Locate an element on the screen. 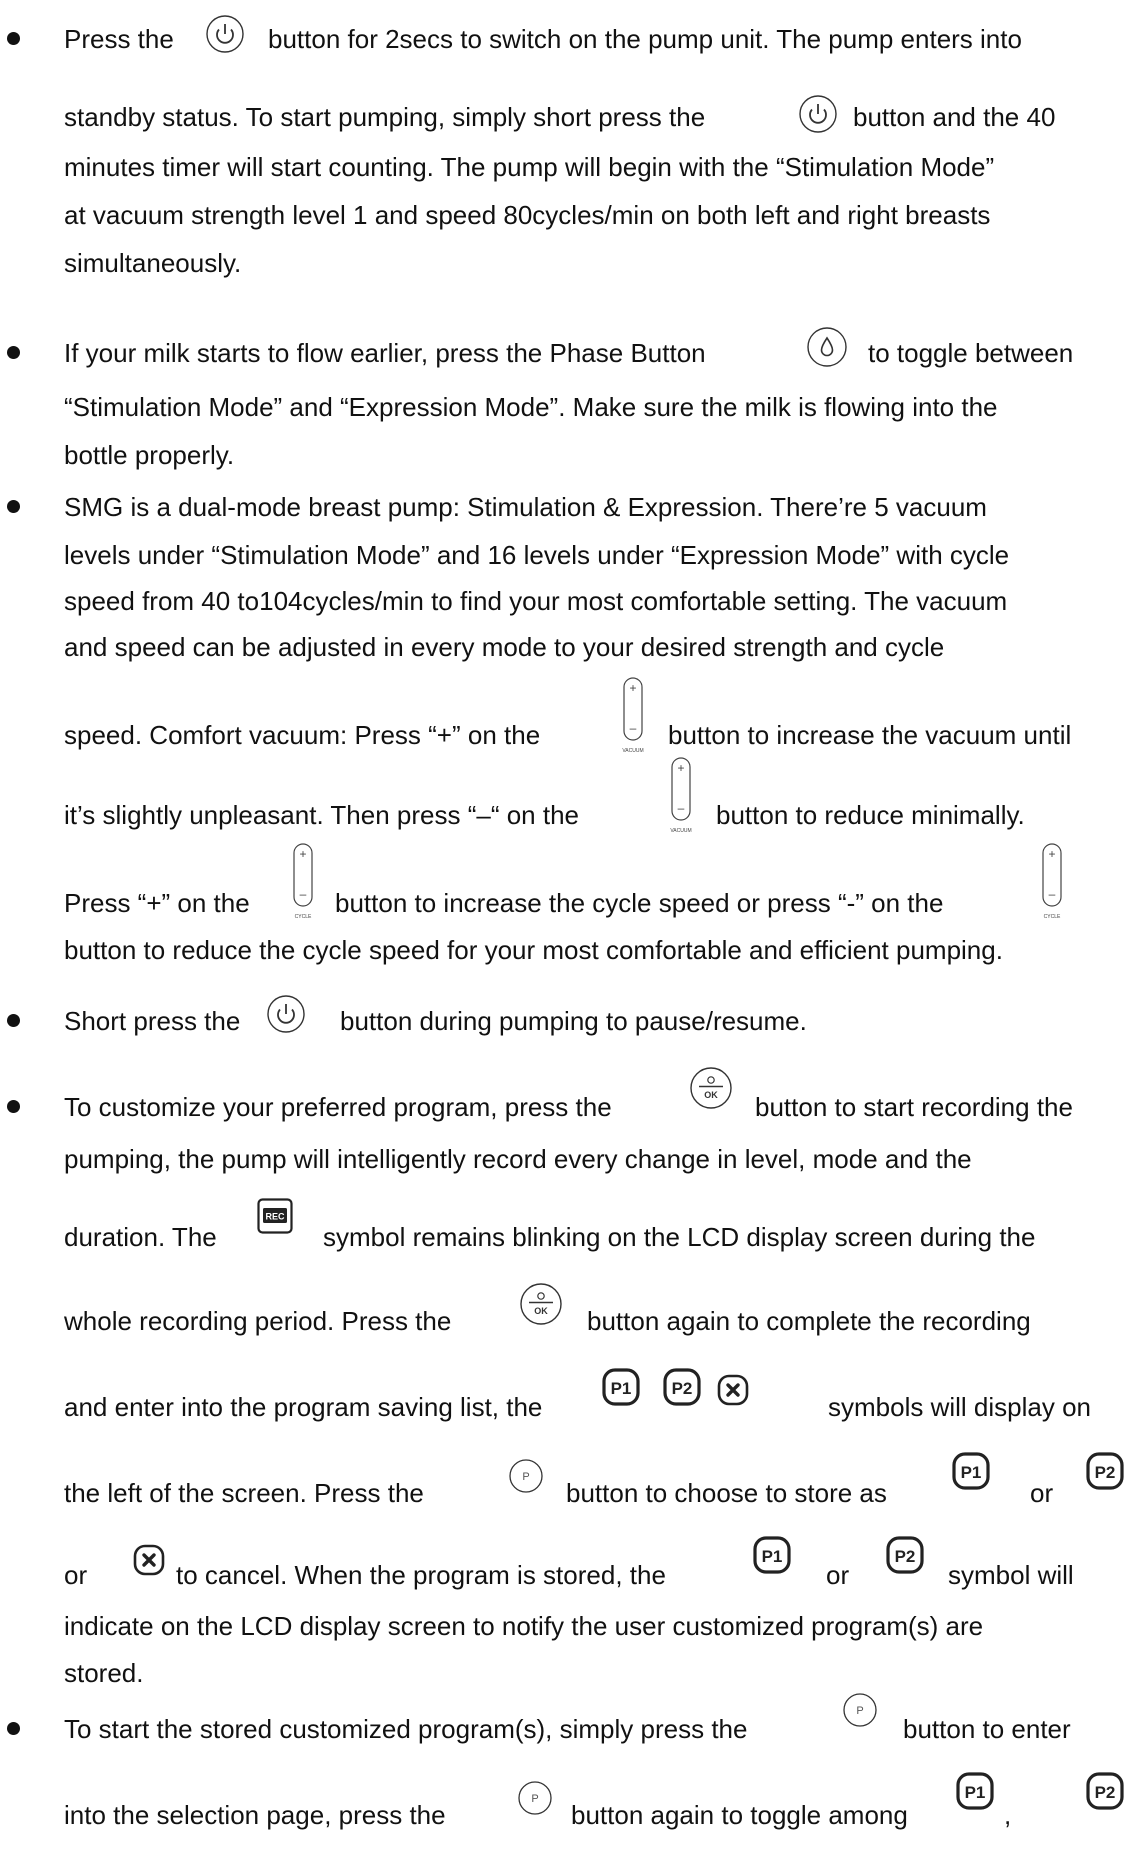 This screenshot has width=1132, height=1850. cancel-x-icon is located at coordinates (733, 1390).